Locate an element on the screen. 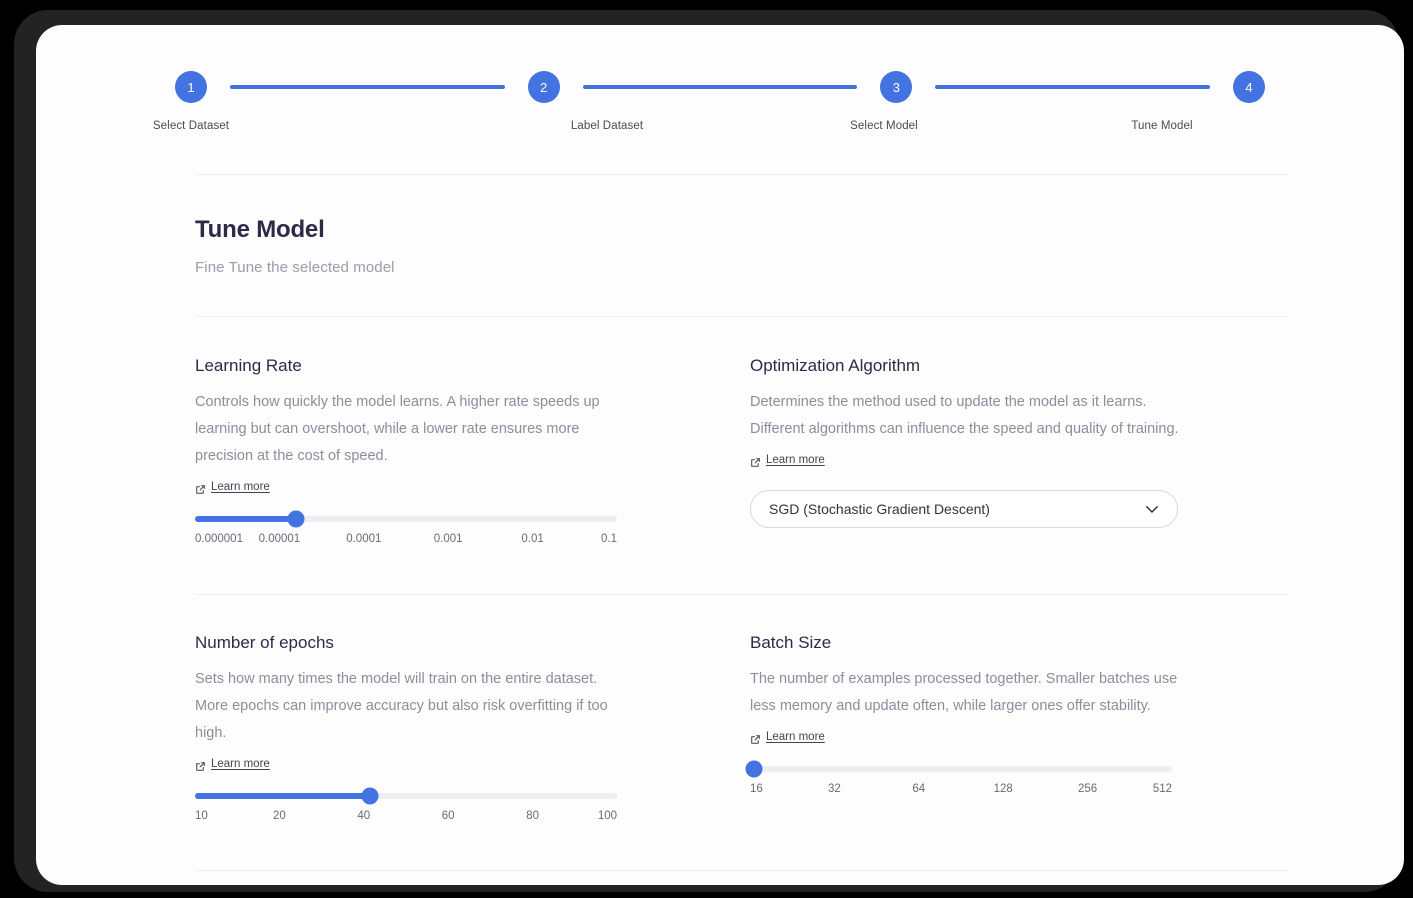  slider-thumb-number-of-epochs is located at coordinates (370, 795).